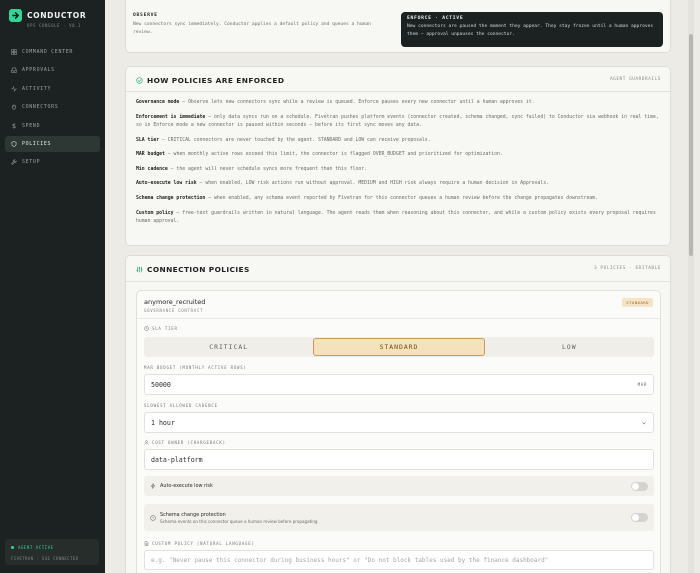  I want to click on cost-owner-input: data-platform, so click(399, 459).